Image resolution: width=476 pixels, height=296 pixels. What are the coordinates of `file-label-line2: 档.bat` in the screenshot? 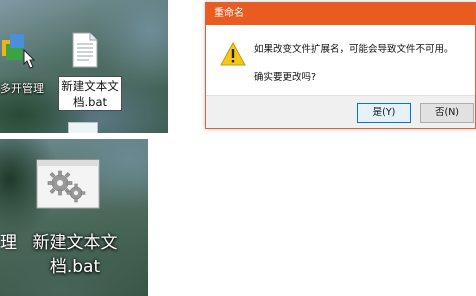 It's located at (75, 267).